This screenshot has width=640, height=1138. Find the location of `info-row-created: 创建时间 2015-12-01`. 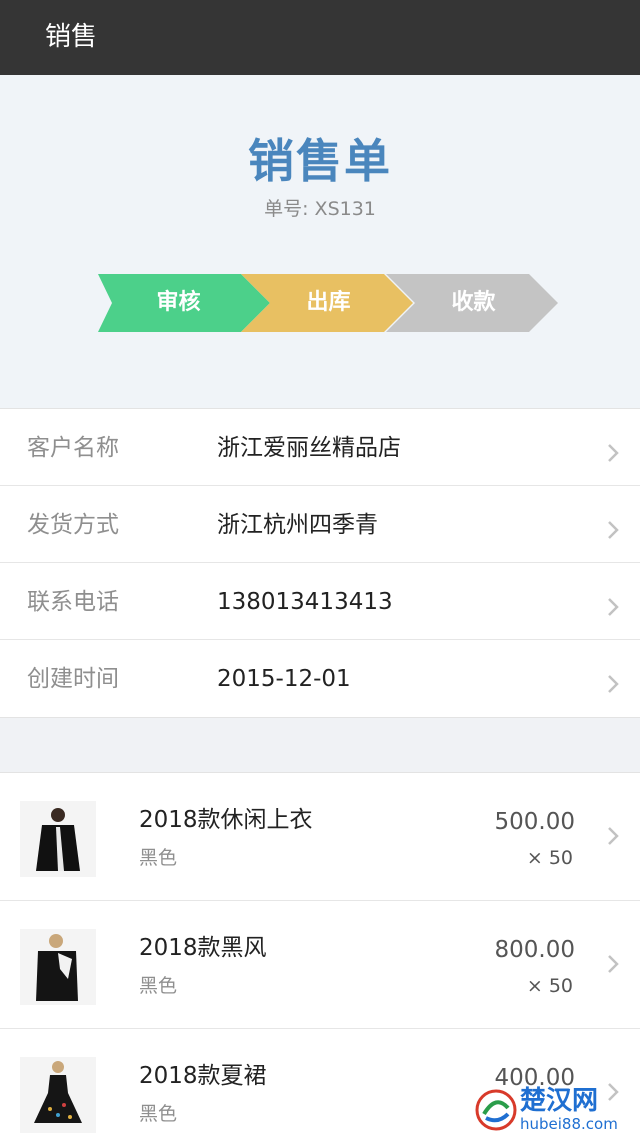

info-row-created: 创建时间 2015-12-01 is located at coordinates (320, 678).